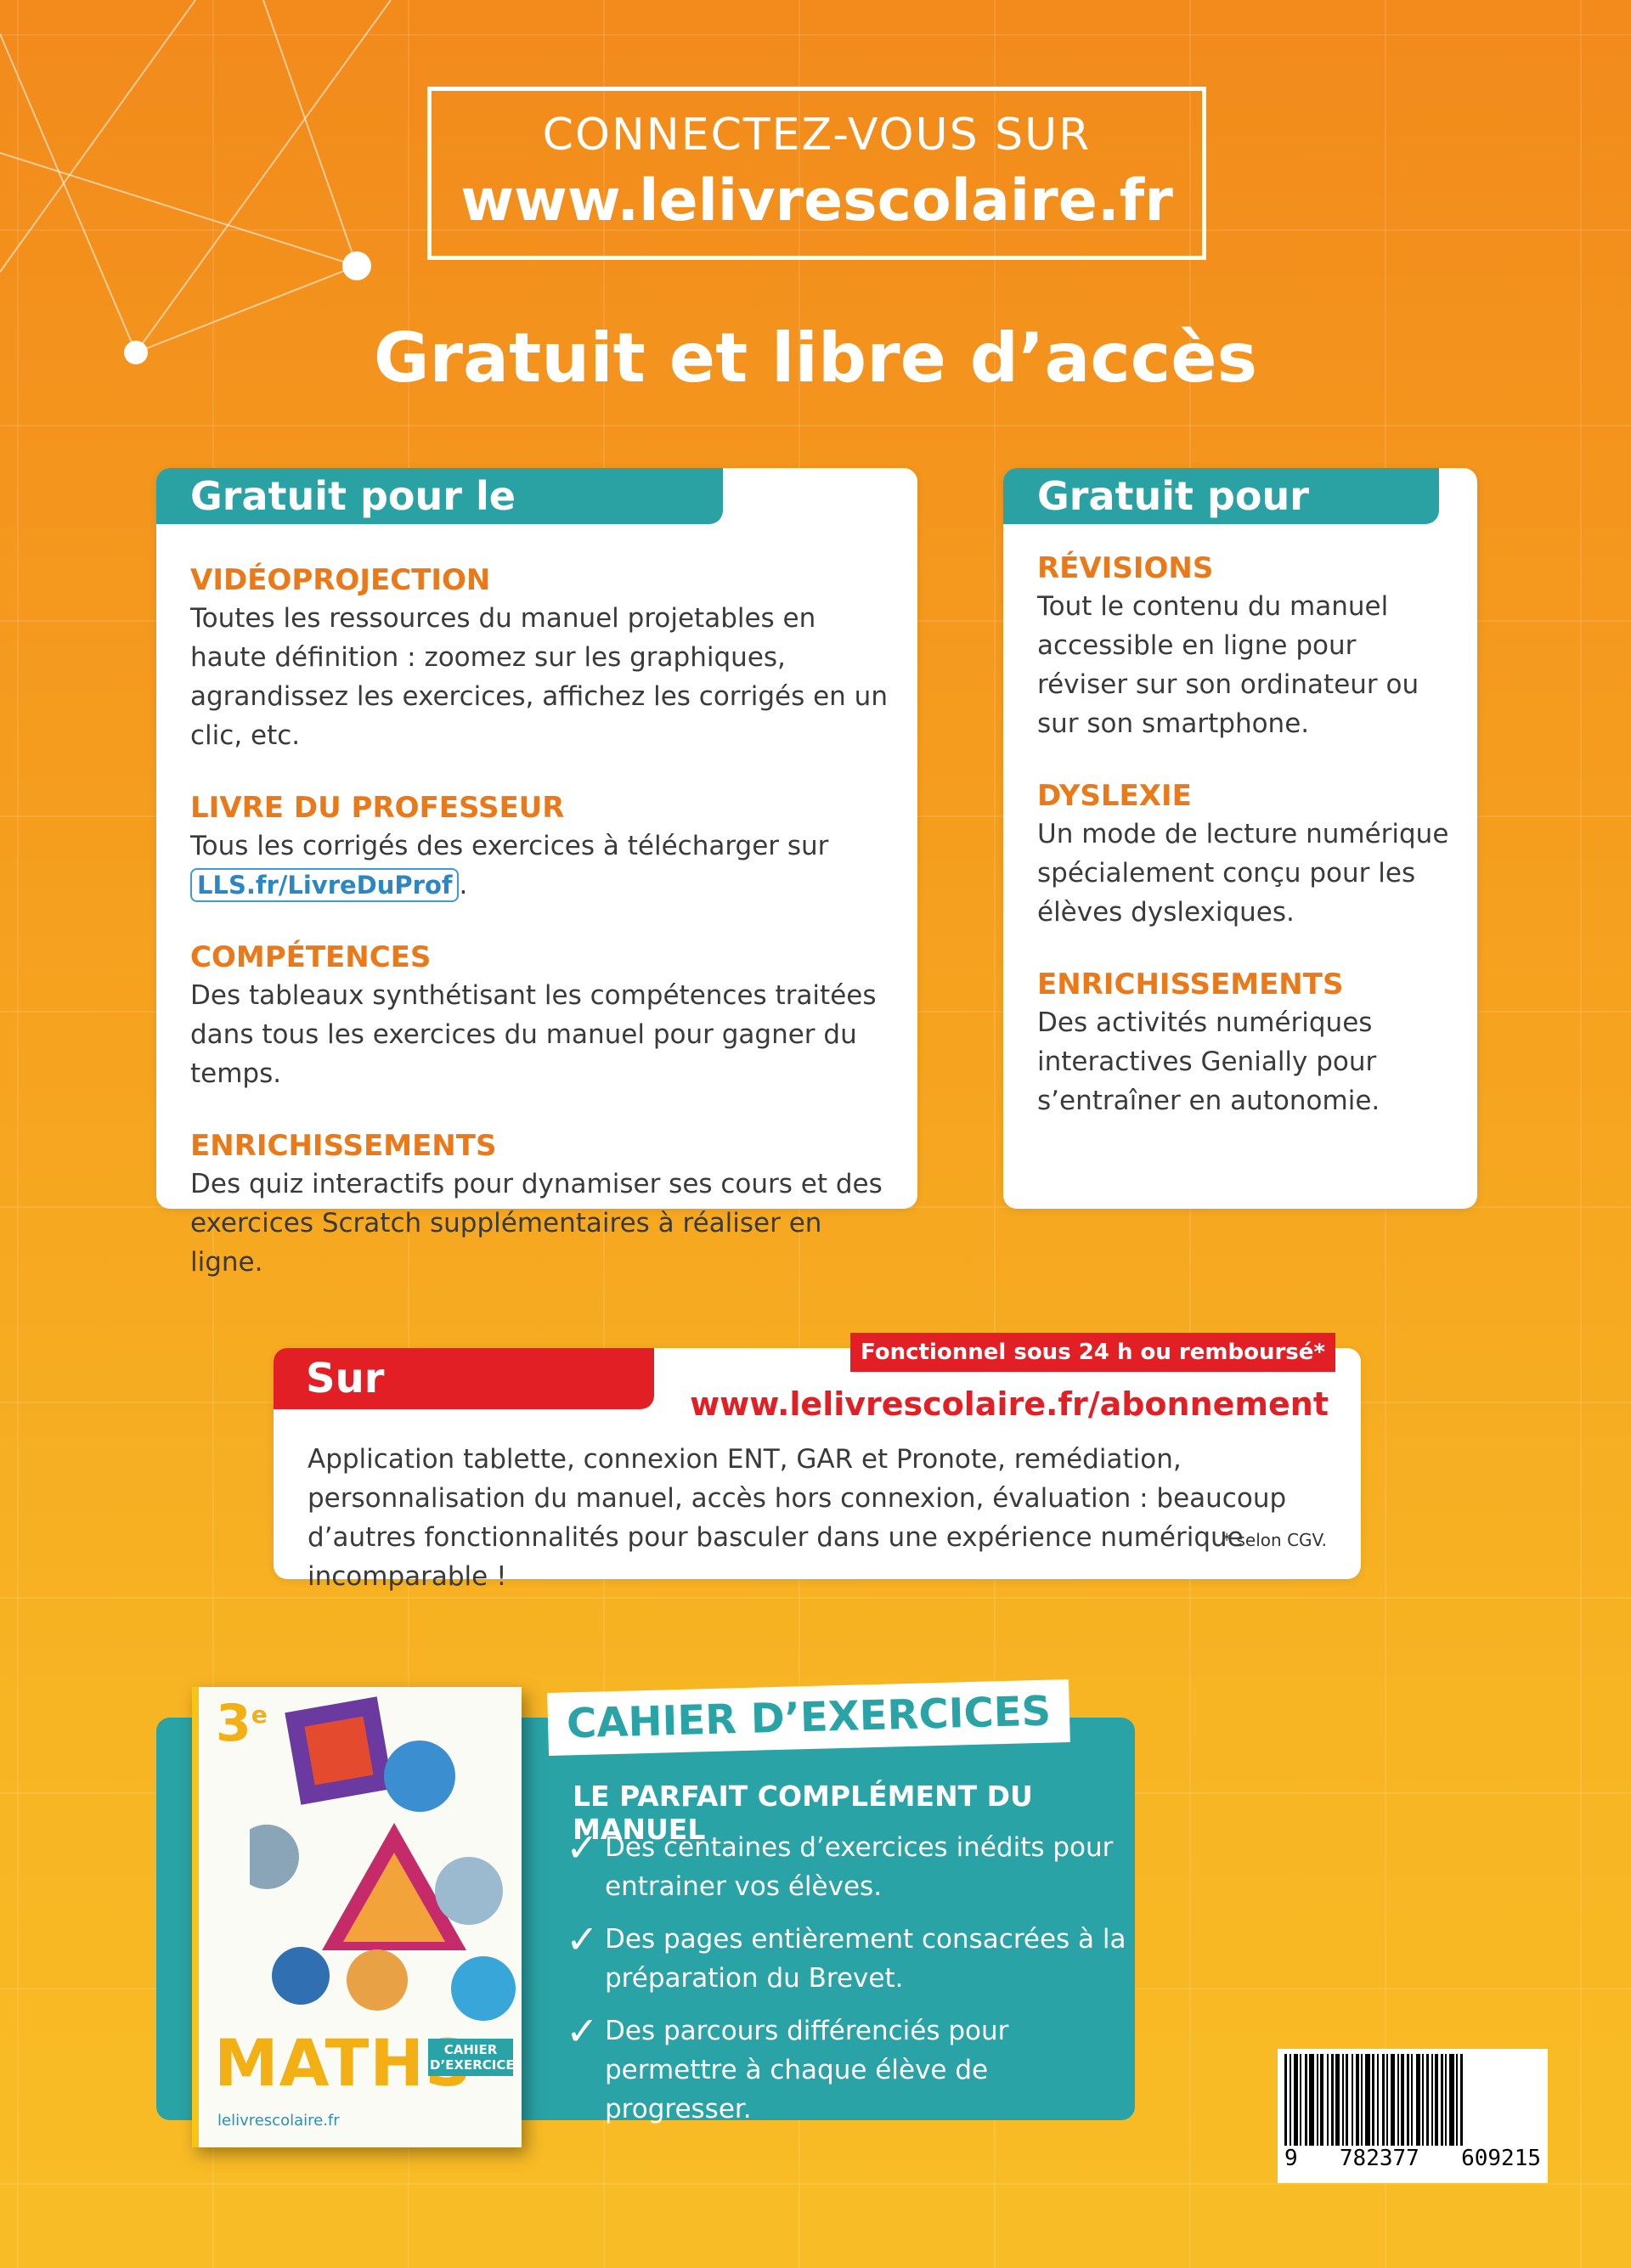  Describe the element at coordinates (196, 182) in the screenshot. I see `network-decoration` at that location.